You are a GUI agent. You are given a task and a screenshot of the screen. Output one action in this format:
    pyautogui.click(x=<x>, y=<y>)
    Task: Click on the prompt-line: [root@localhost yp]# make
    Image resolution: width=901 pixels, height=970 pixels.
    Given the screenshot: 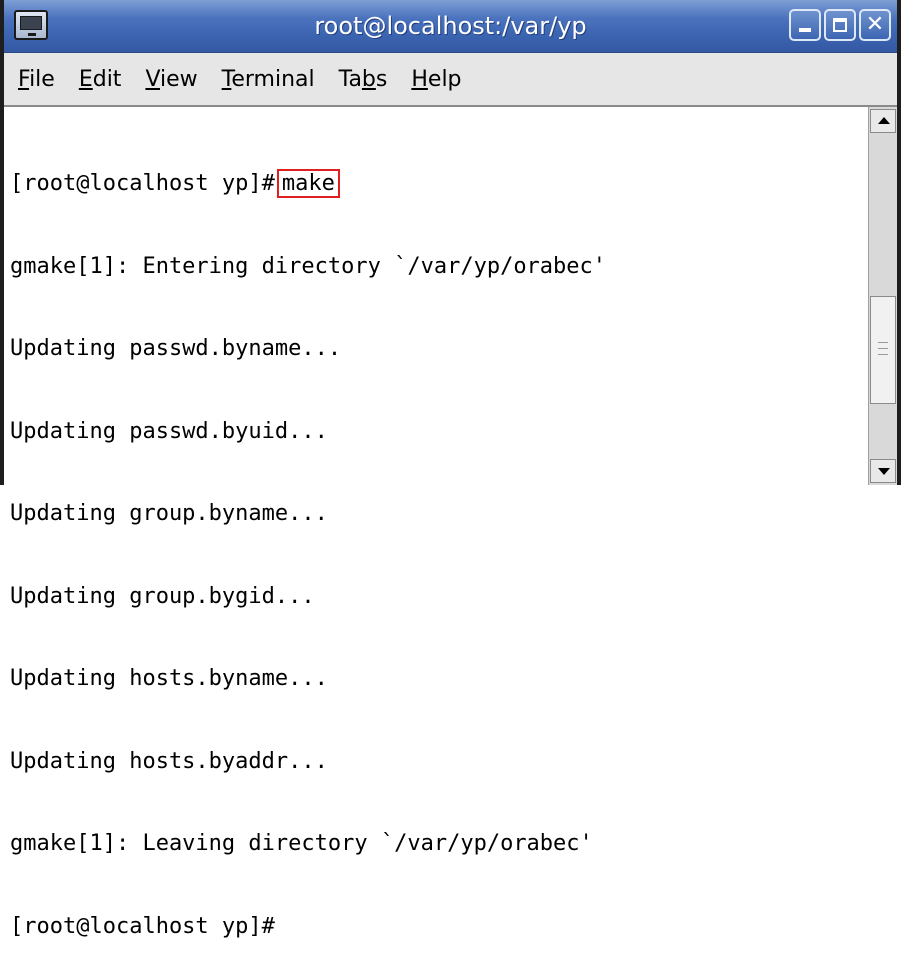 What is the action you would take?
    pyautogui.click(x=435, y=183)
    